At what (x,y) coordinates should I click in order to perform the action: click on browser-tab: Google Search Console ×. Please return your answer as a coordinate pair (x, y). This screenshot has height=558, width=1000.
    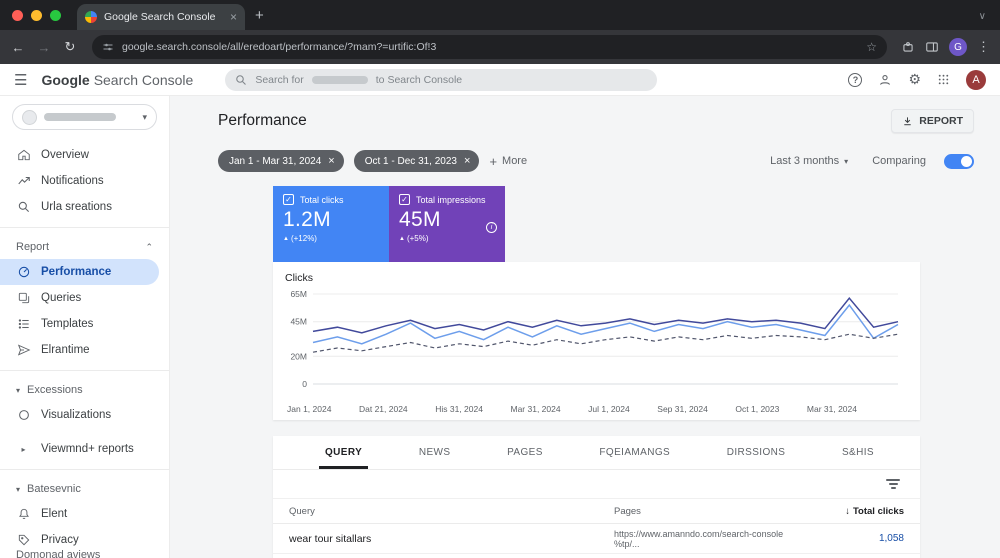
    Looking at the image, I should click on (161, 17).